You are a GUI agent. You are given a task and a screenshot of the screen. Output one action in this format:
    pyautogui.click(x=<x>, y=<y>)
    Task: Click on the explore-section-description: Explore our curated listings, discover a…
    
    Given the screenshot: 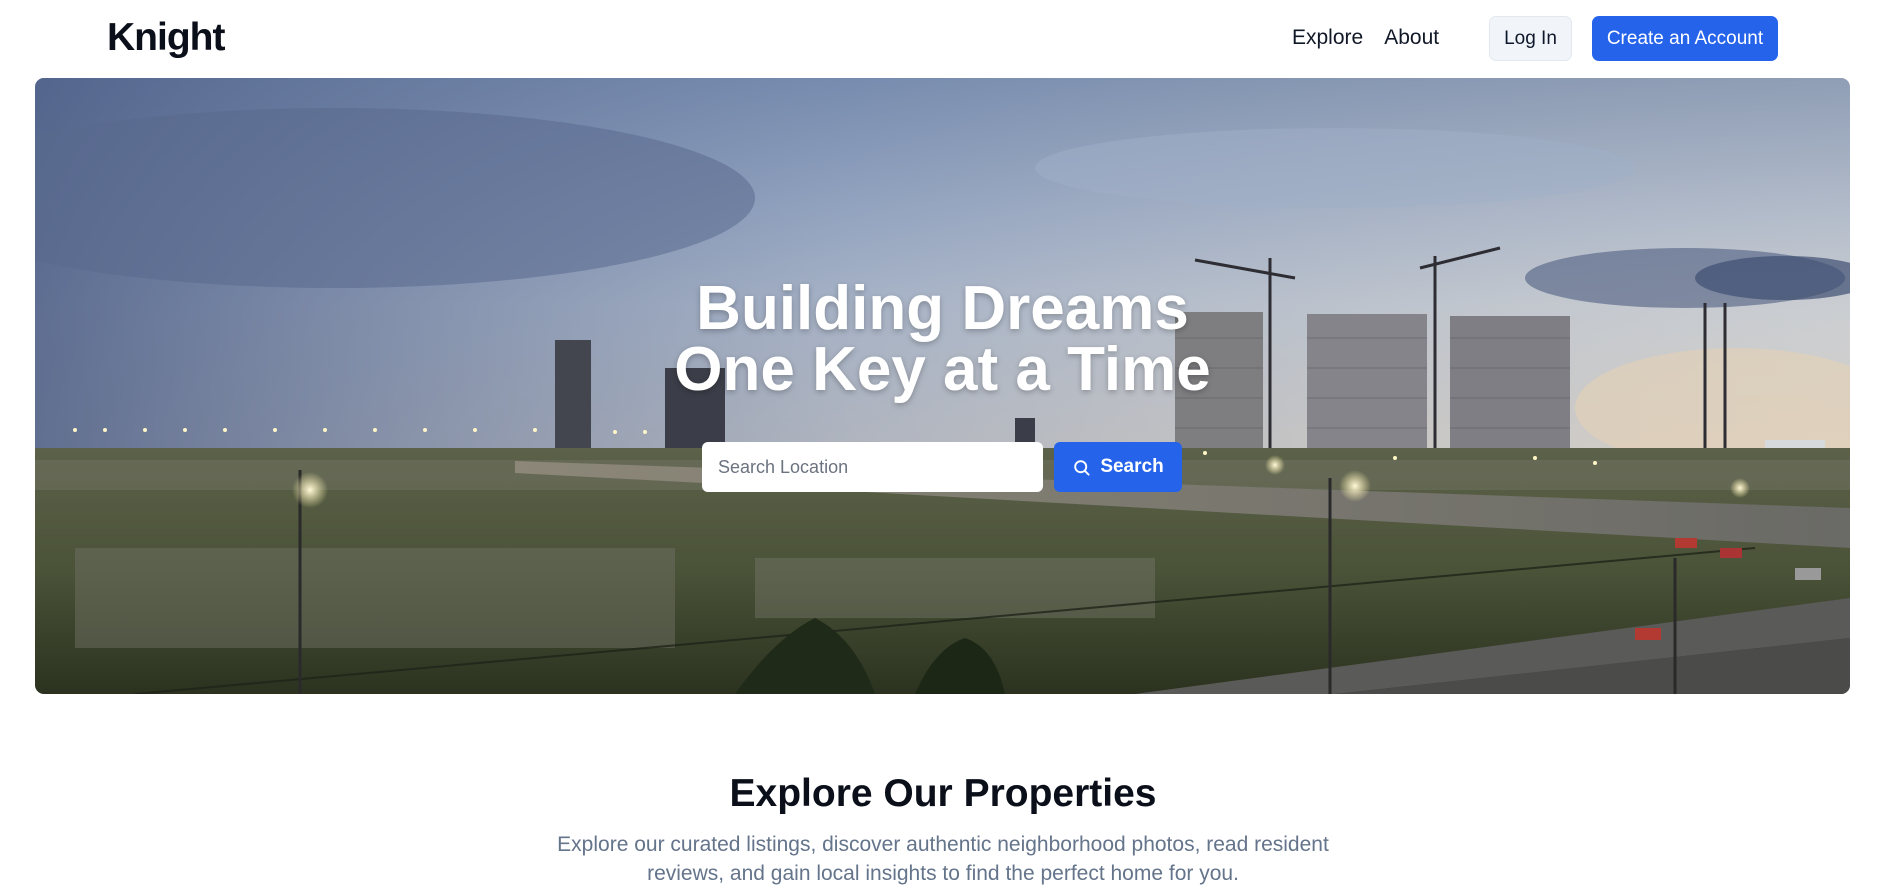 What is the action you would take?
    pyautogui.click(x=943, y=859)
    